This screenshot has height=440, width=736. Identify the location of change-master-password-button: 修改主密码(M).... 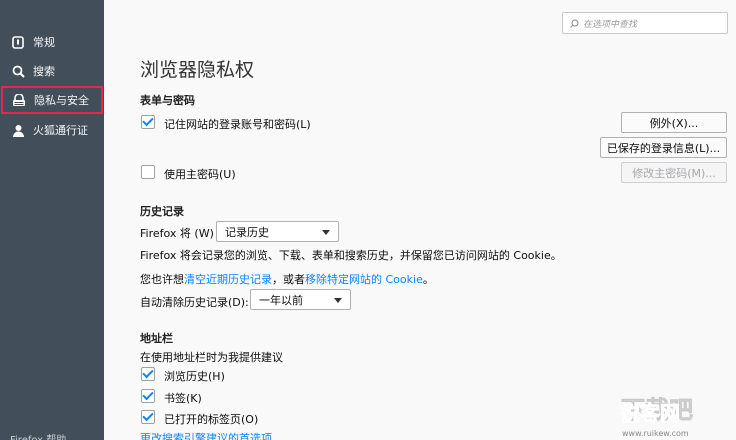
(674, 172).